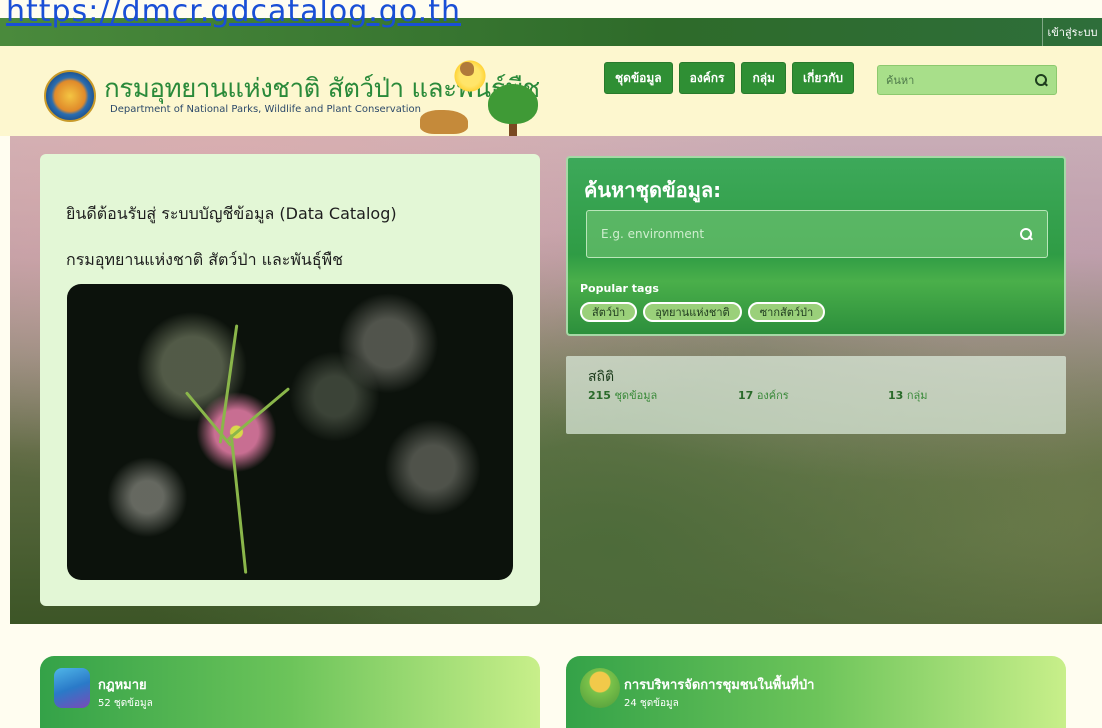 The height and width of the screenshot is (728, 1102). I want to click on stat-datasets-value: 215, so click(599, 395).